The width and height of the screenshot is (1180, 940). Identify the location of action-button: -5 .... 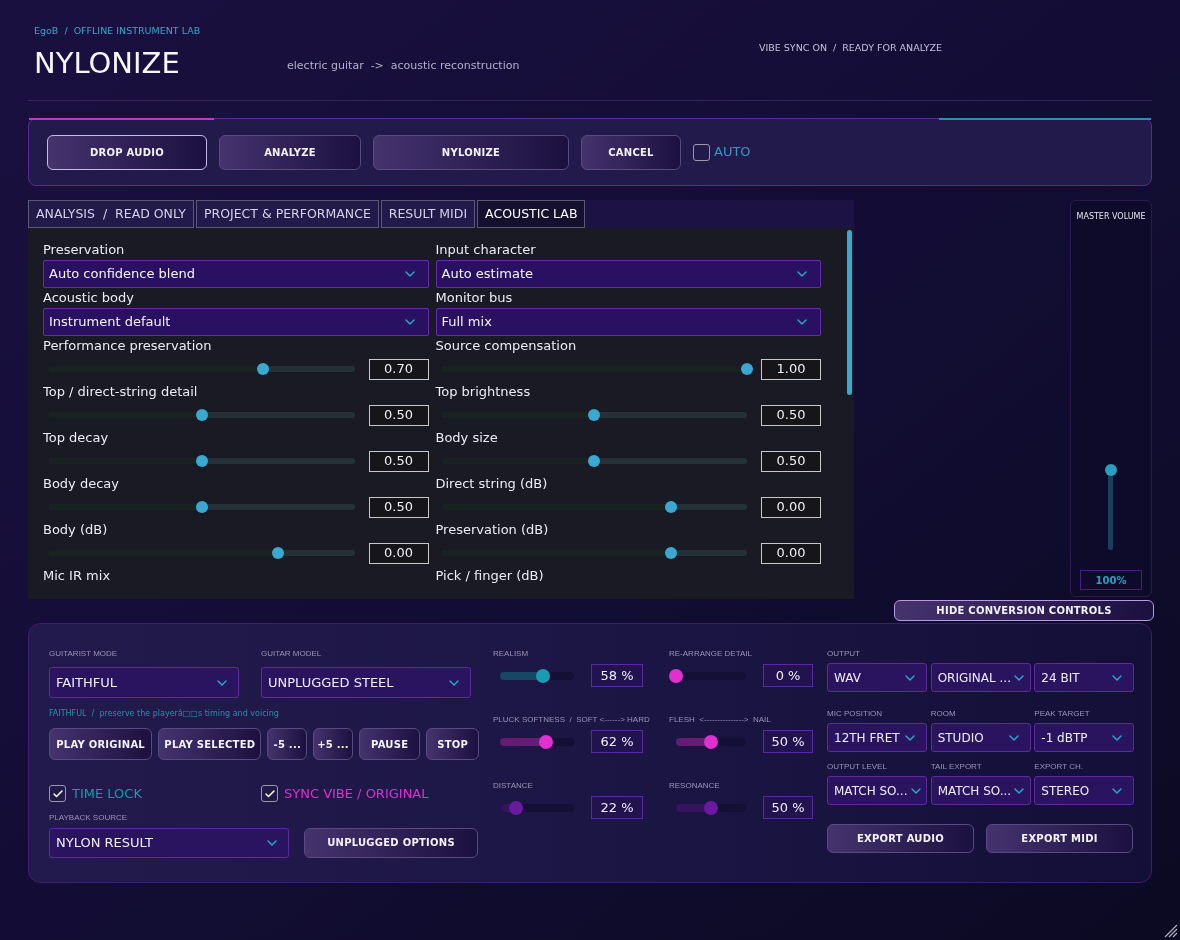
(287, 744).